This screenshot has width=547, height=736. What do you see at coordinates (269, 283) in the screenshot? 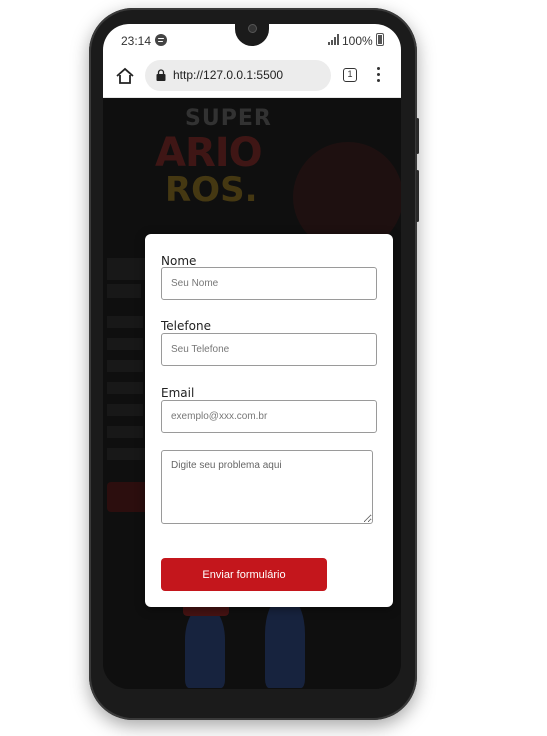
I see `name-input` at bounding box center [269, 283].